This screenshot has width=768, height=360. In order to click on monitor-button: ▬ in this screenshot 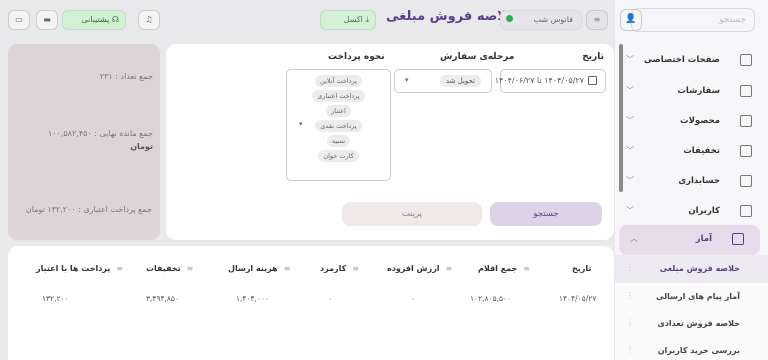, I will do `click(47, 20)`.